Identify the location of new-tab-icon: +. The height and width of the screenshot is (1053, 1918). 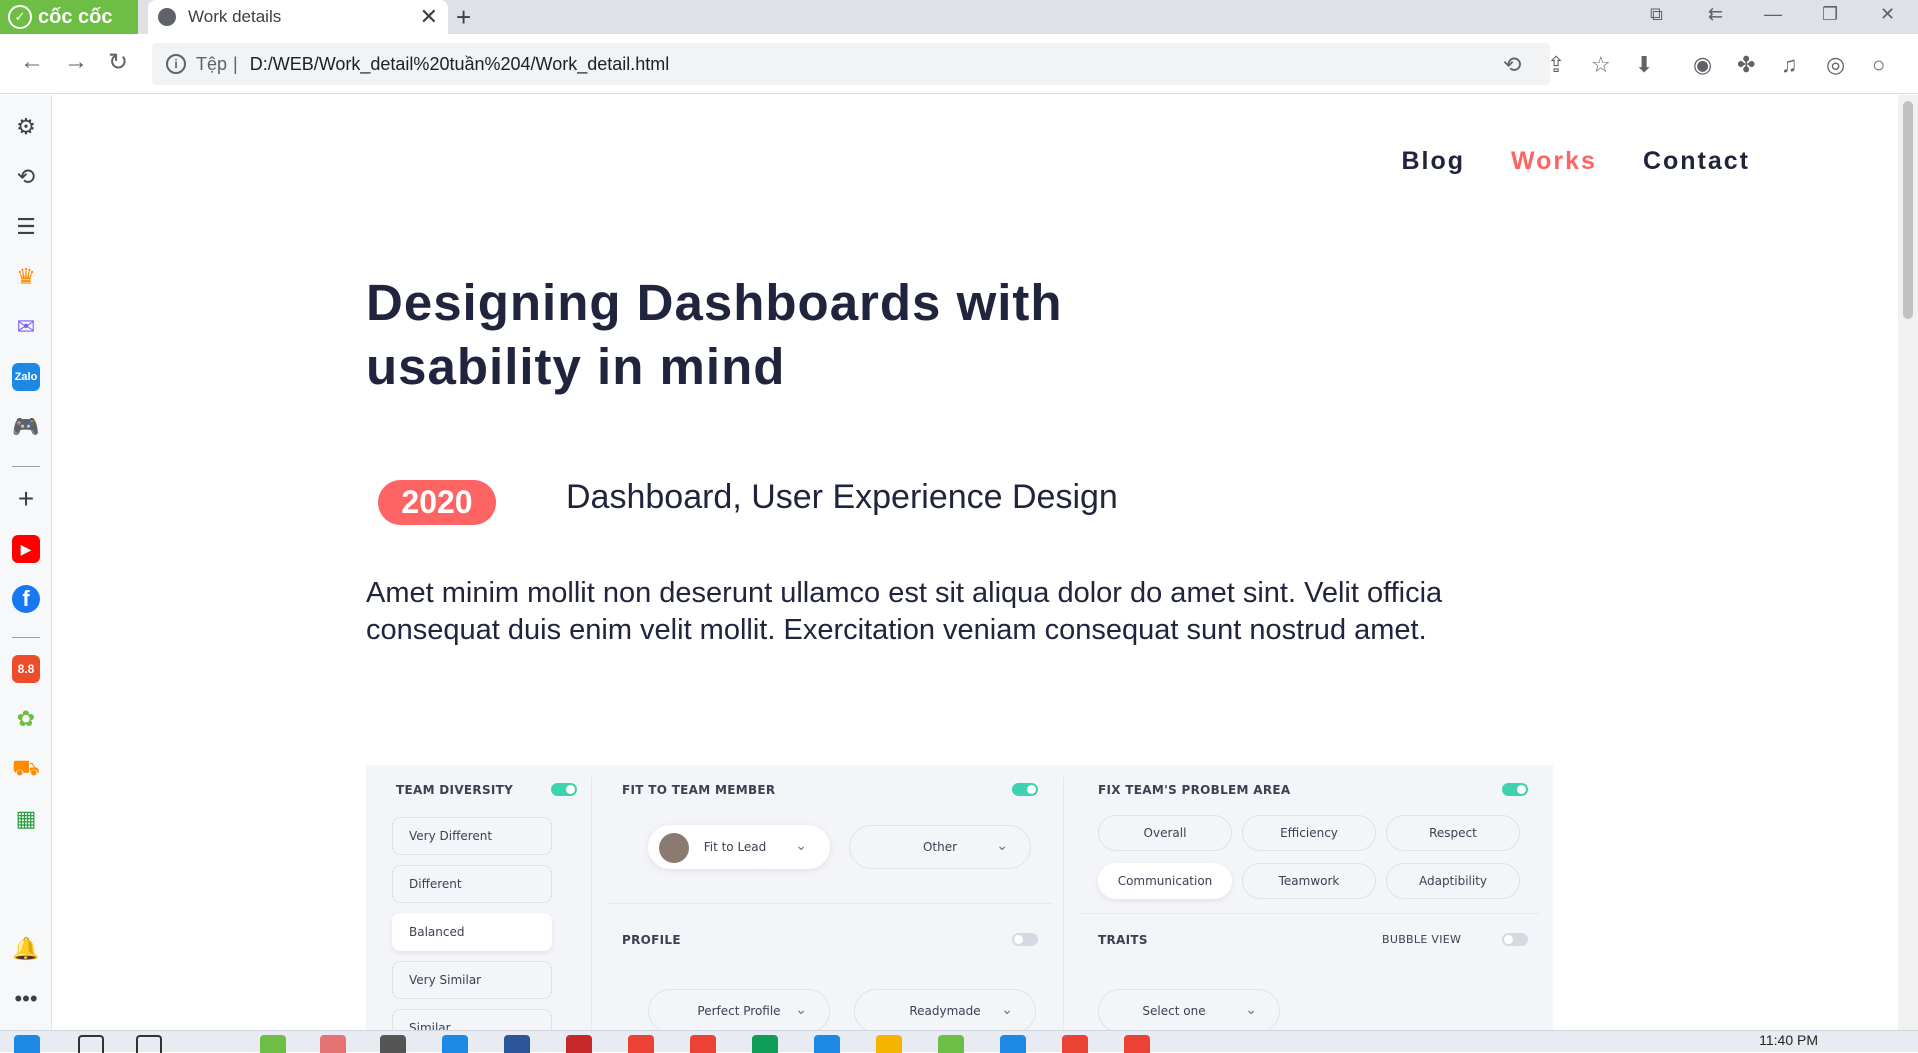
(463, 17).